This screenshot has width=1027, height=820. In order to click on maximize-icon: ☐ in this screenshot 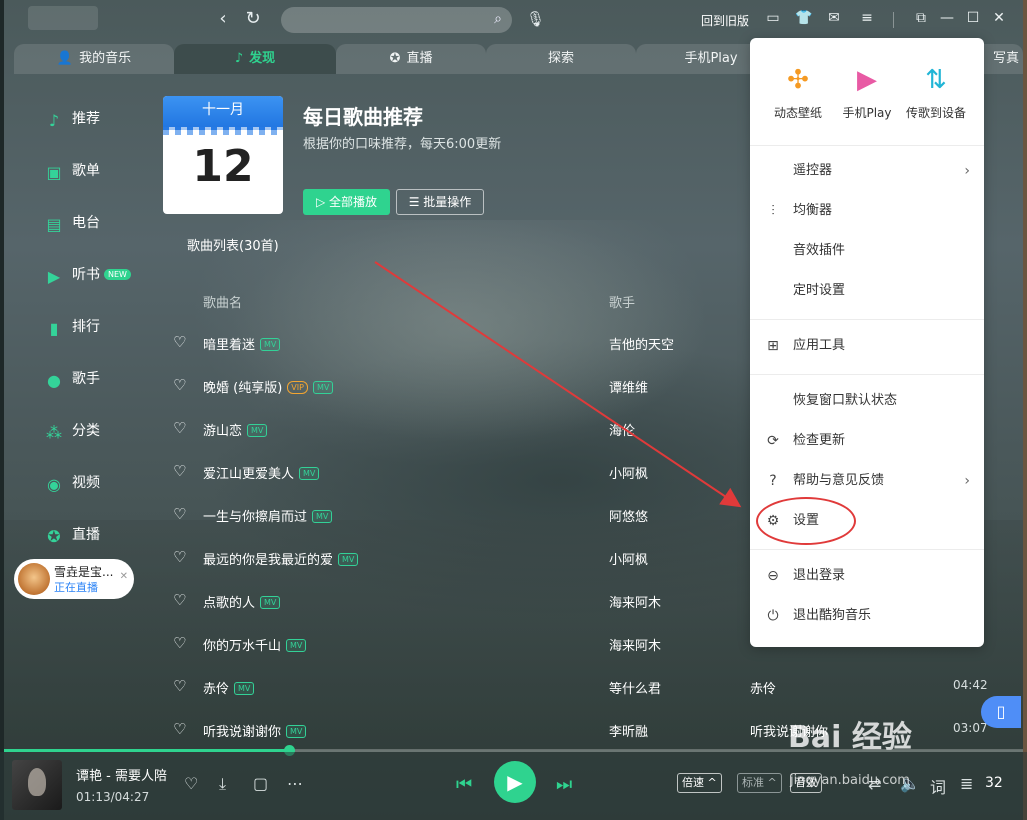, I will do `click(973, 18)`.